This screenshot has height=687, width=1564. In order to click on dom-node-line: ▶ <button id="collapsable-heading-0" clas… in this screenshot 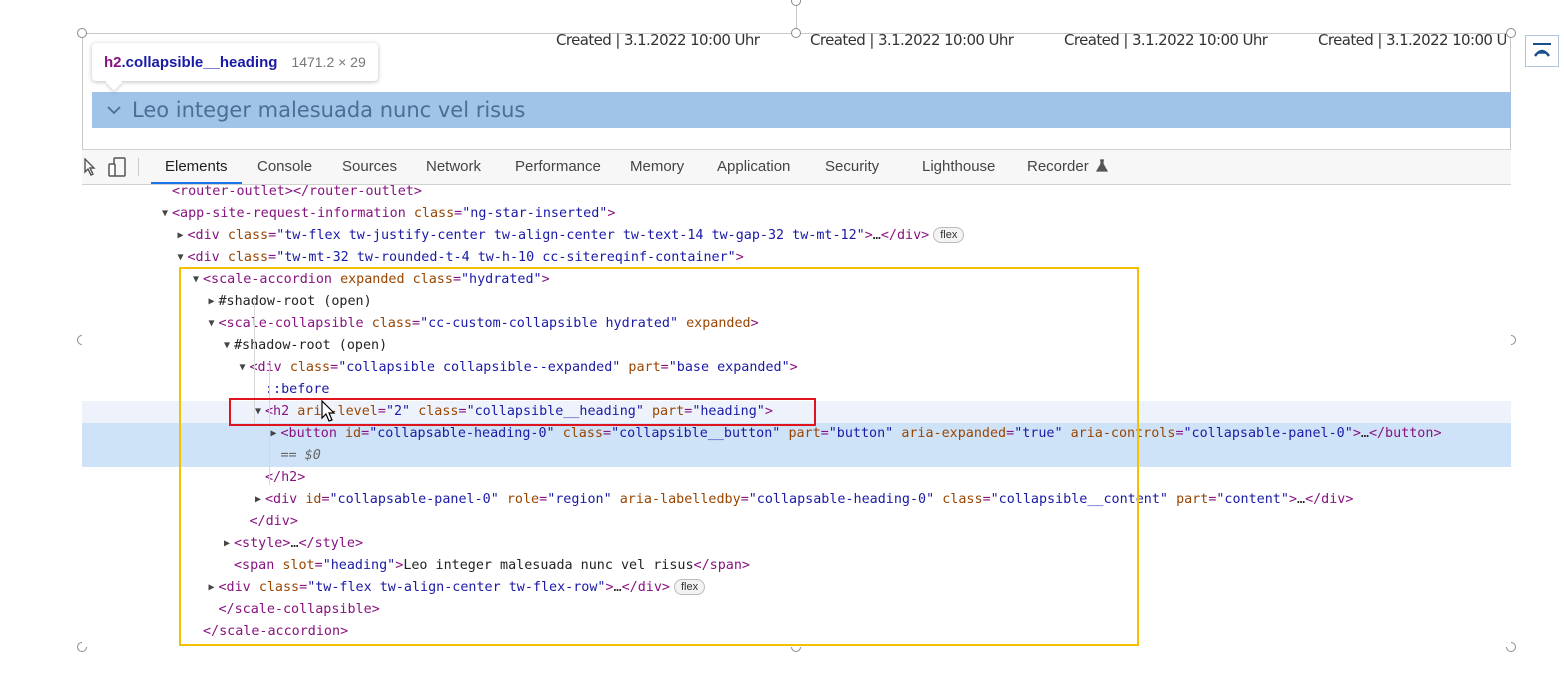, I will do `click(796, 434)`.